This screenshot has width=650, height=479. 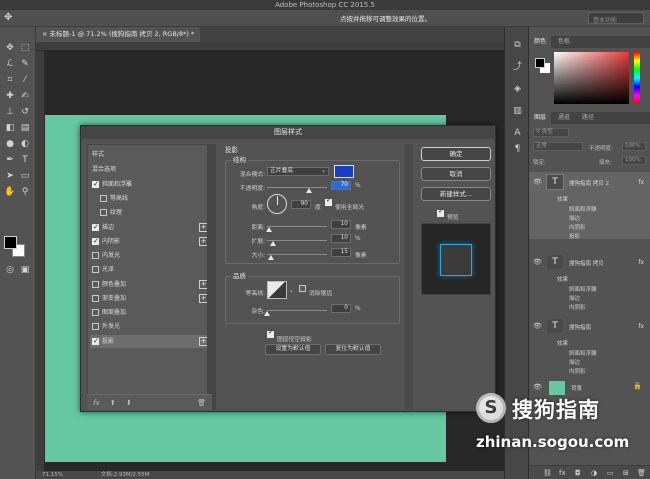 I want to click on blend-mode-select: 正片叠底 ⌄, so click(x=298, y=171).